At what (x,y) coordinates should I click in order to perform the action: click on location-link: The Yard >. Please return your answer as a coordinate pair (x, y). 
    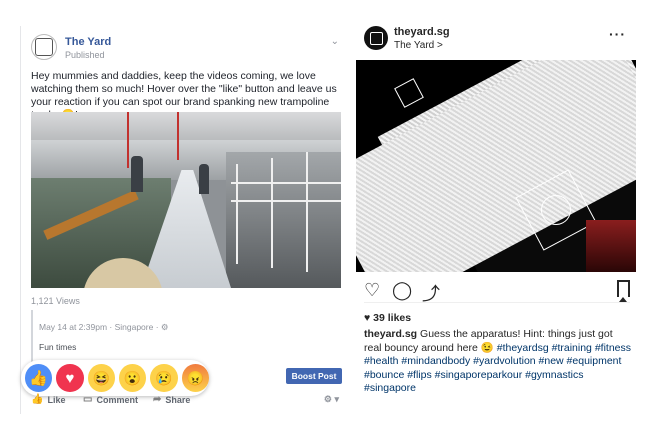
    Looking at the image, I should click on (418, 45).